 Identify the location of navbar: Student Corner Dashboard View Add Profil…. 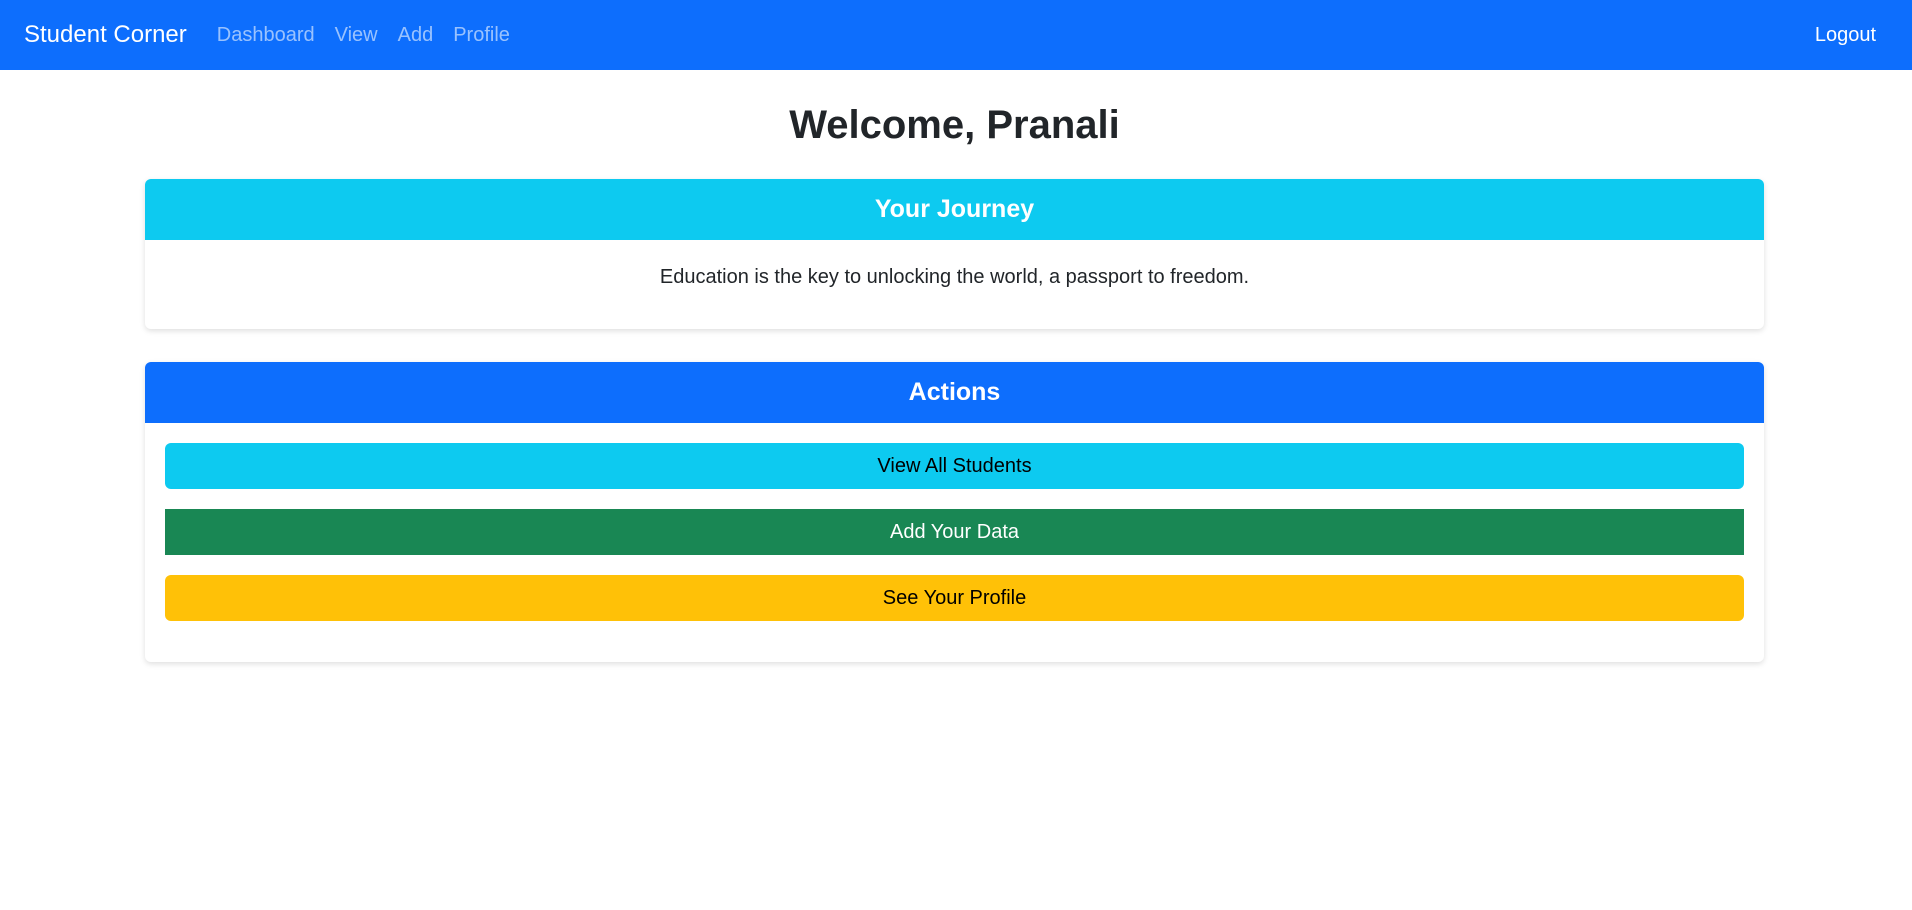
(956, 35).